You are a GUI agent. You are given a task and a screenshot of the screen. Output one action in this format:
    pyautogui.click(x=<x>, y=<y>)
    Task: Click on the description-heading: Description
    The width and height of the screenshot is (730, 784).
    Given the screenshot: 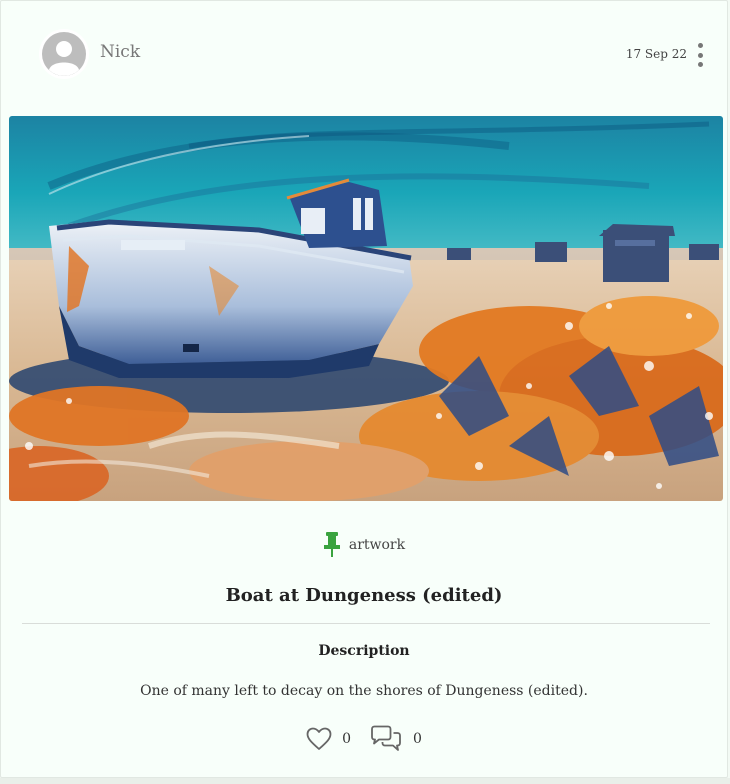 What is the action you would take?
    pyautogui.click(x=364, y=651)
    